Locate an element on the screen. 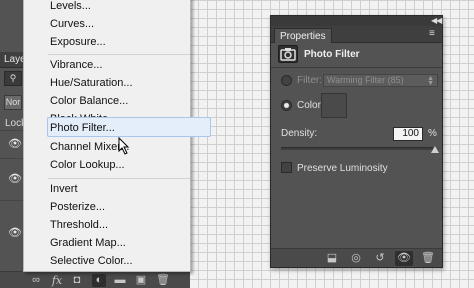 Image resolution: width=474 pixels, height=288 pixels. view-previous-state-icon: ◎ is located at coordinates (356, 258).